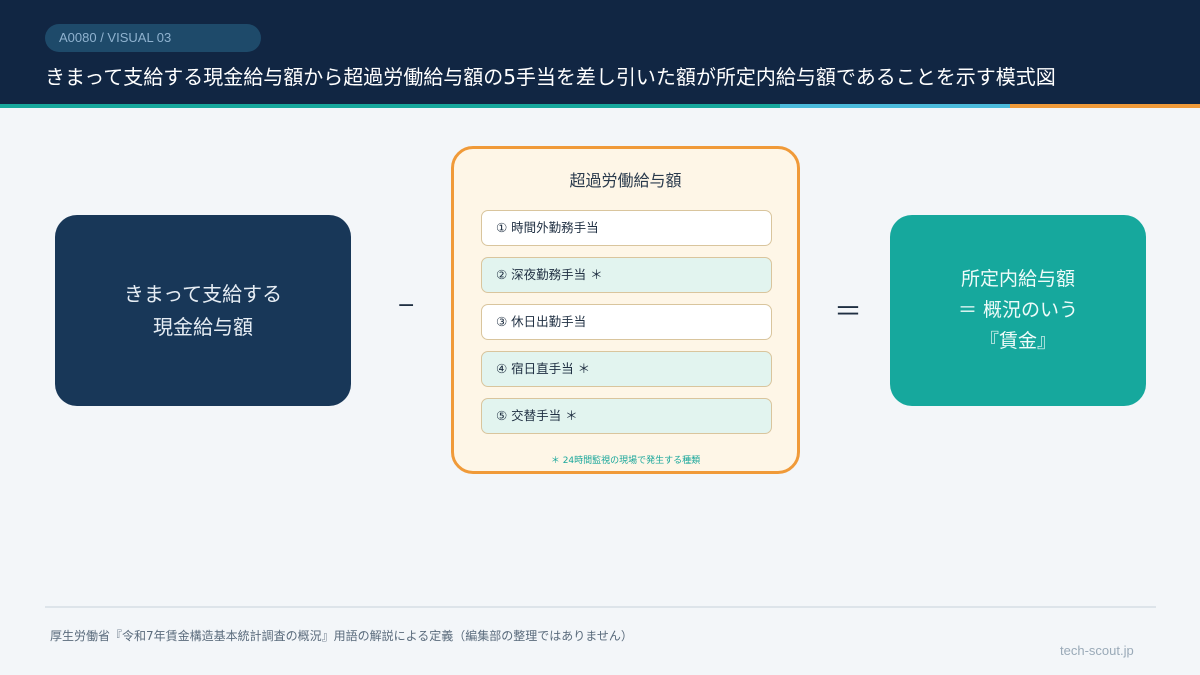 Image resolution: width=1200 pixels, height=675 pixels. What do you see at coordinates (848, 311) in the screenshot?
I see `equals-operator: ＝` at bounding box center [848, 311].